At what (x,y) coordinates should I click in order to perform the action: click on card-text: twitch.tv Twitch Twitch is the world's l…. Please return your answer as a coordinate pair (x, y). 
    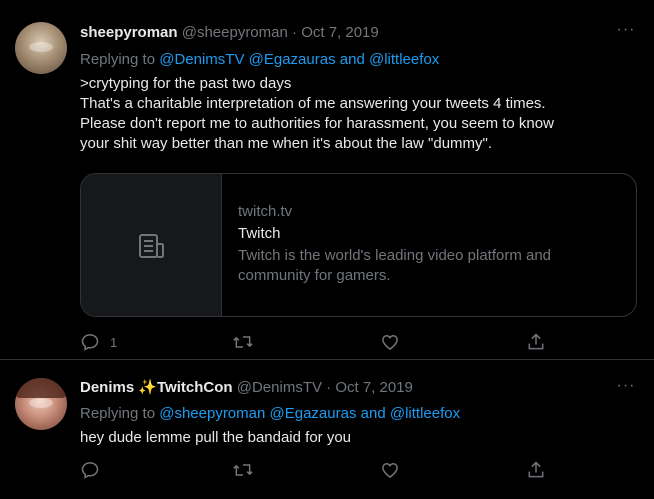
    Looking at the image, I should click on (428, 244).